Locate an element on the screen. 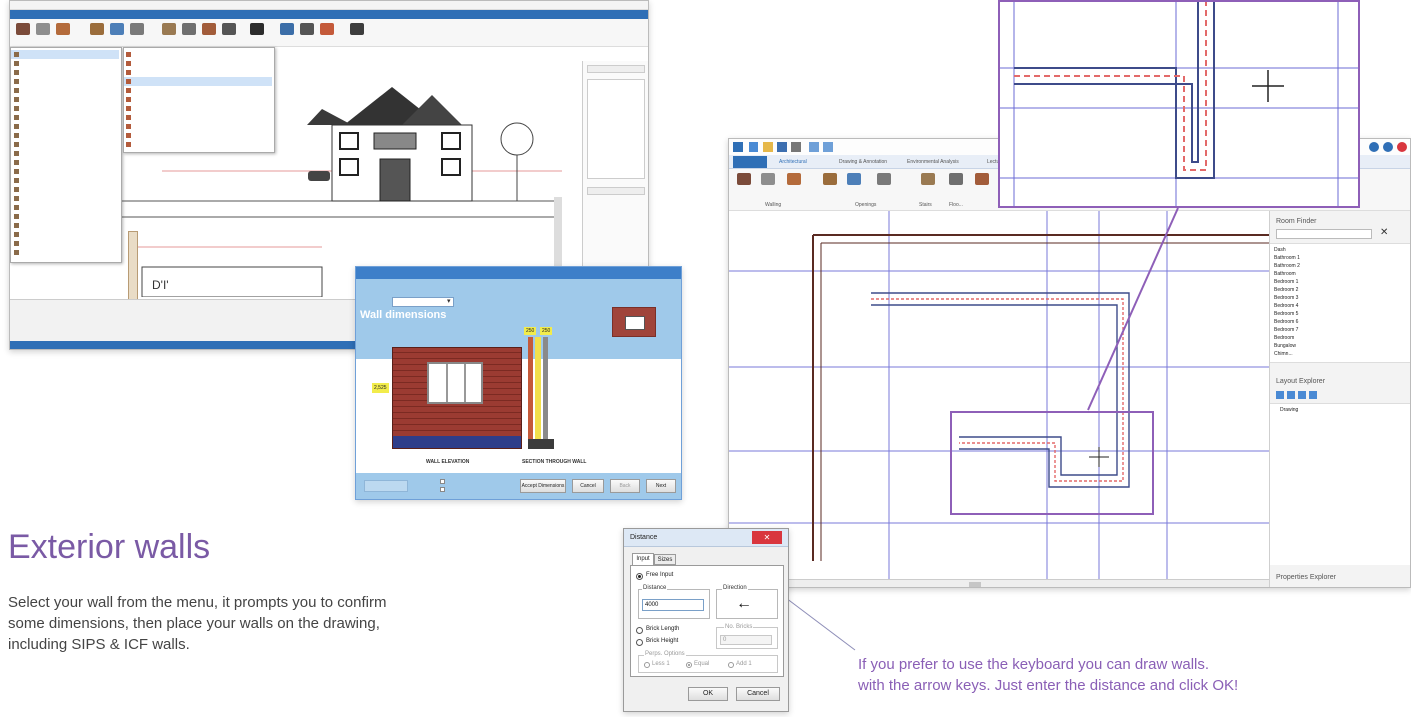 The height and width of the screenshot is (717, 1411). no-bricks-input: 0 is located at coordinates (746, 640).